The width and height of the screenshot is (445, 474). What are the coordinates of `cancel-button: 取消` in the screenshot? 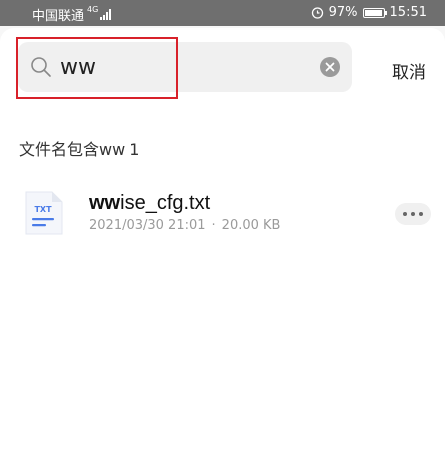 It's located at (409, 70).